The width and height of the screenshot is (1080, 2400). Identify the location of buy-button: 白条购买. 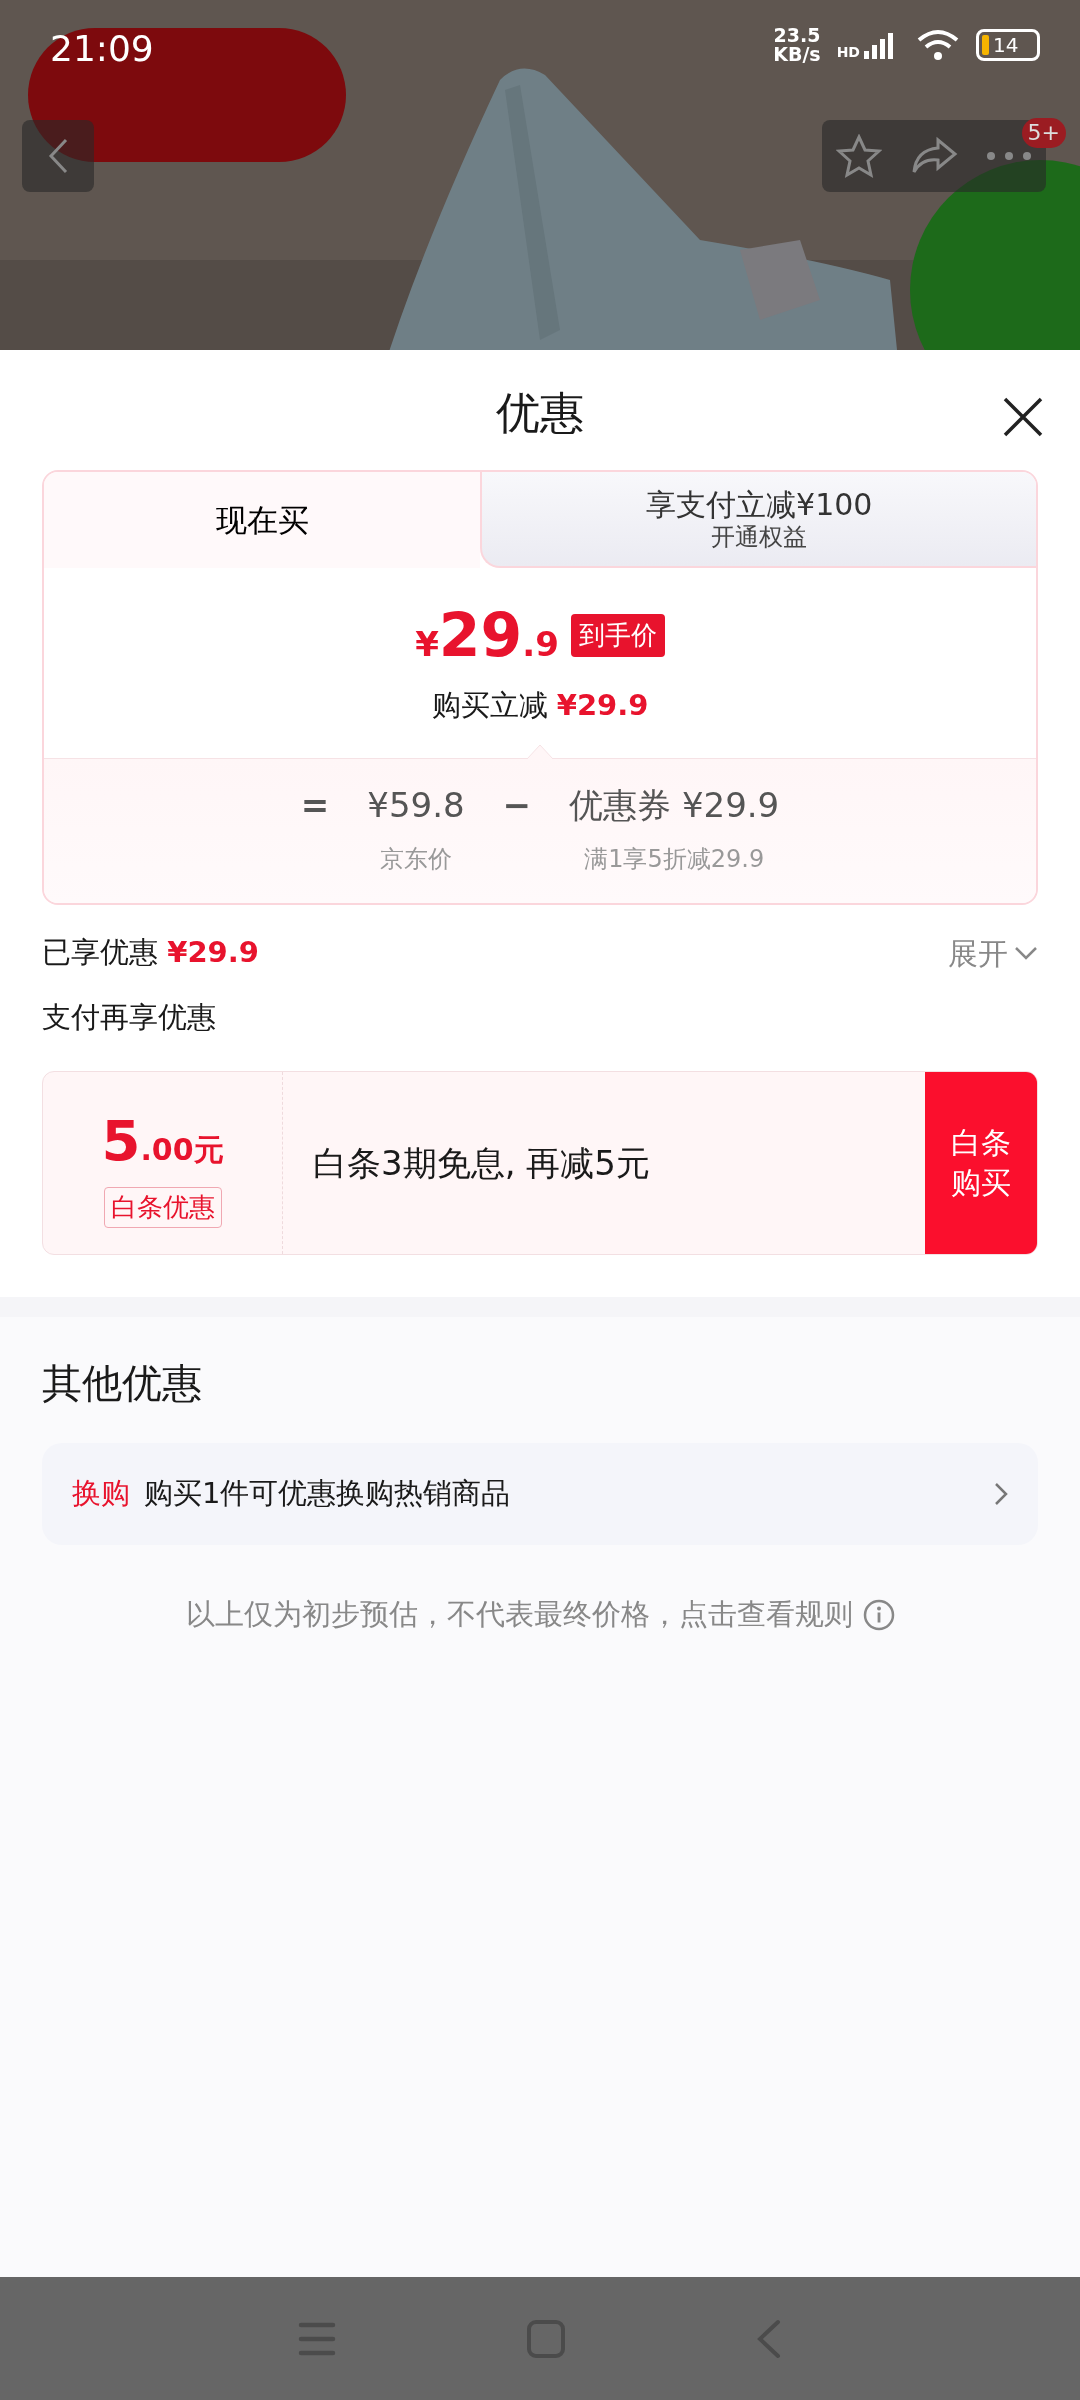
(981, 1163).